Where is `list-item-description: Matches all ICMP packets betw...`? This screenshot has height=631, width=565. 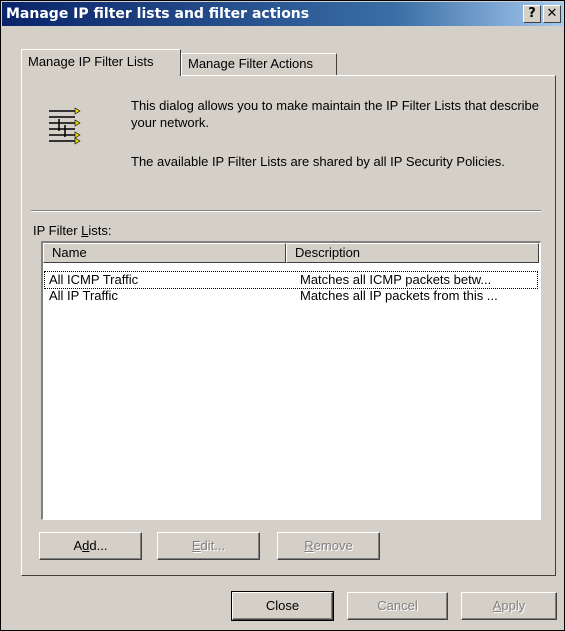 list-item-description: Matches all ICMP packets betw... is located at coordinates (396, 279).